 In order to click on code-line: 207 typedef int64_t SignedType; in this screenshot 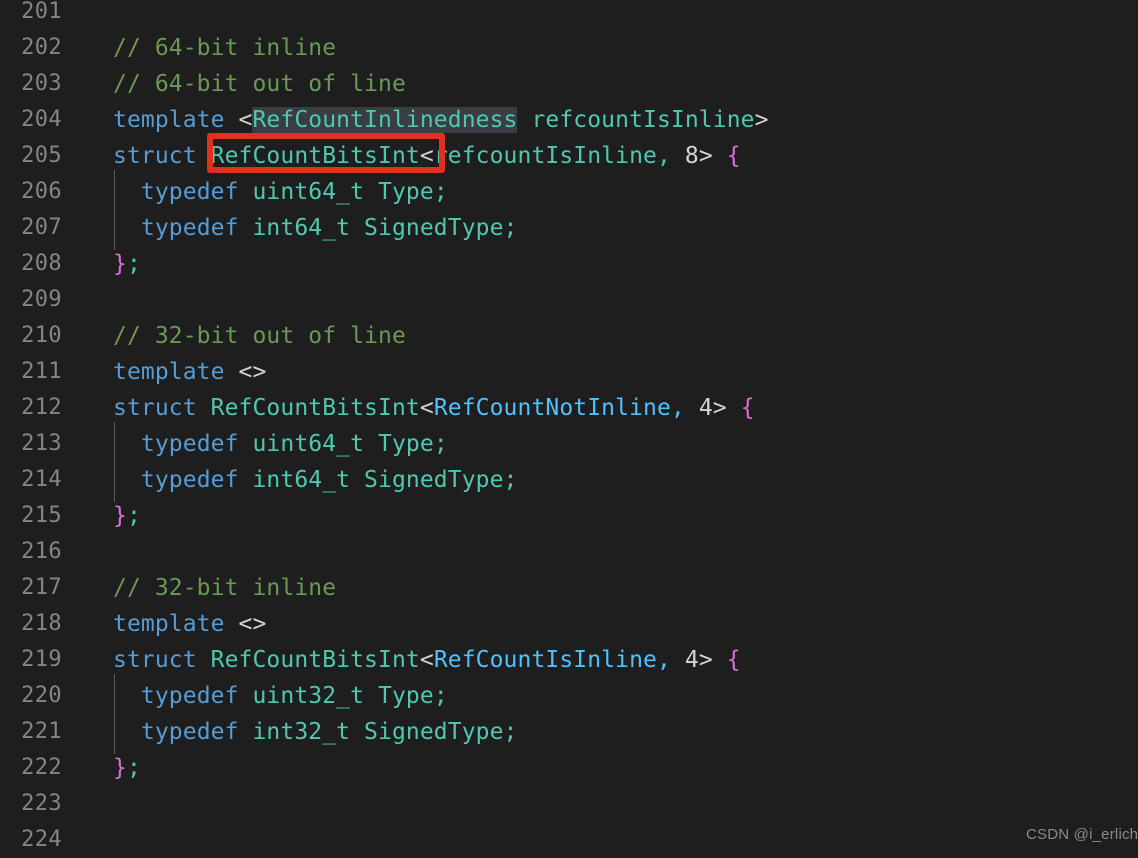, I will do `click(569, 228)`.